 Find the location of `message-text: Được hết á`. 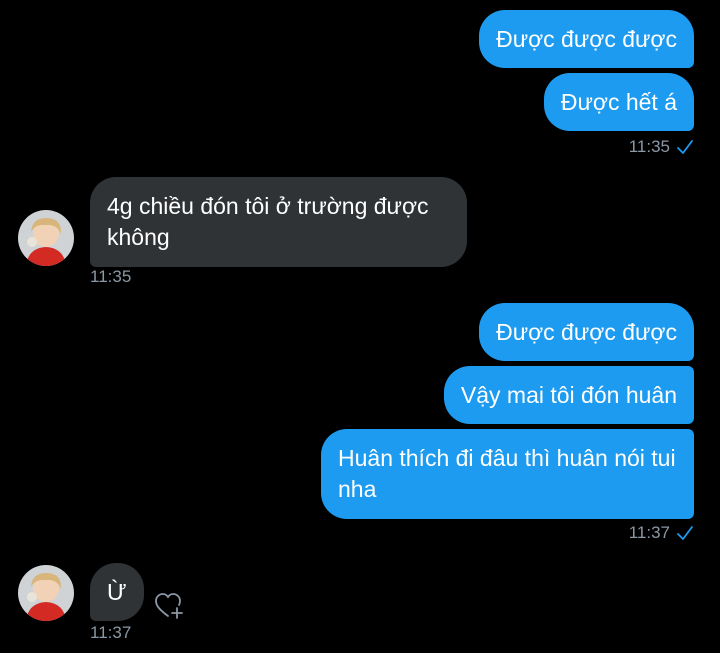

message-text: Được hết á is located at coordinates (618, 101).